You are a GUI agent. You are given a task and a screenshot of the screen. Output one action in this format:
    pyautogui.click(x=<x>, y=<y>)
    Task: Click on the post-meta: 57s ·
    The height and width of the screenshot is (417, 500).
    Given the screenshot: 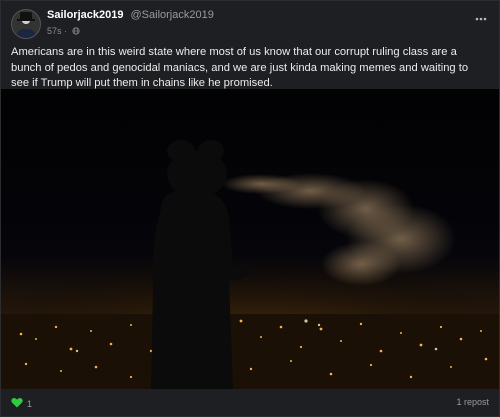 What is the action you would take?
    pyautogui.click(x=63, y=31)
    